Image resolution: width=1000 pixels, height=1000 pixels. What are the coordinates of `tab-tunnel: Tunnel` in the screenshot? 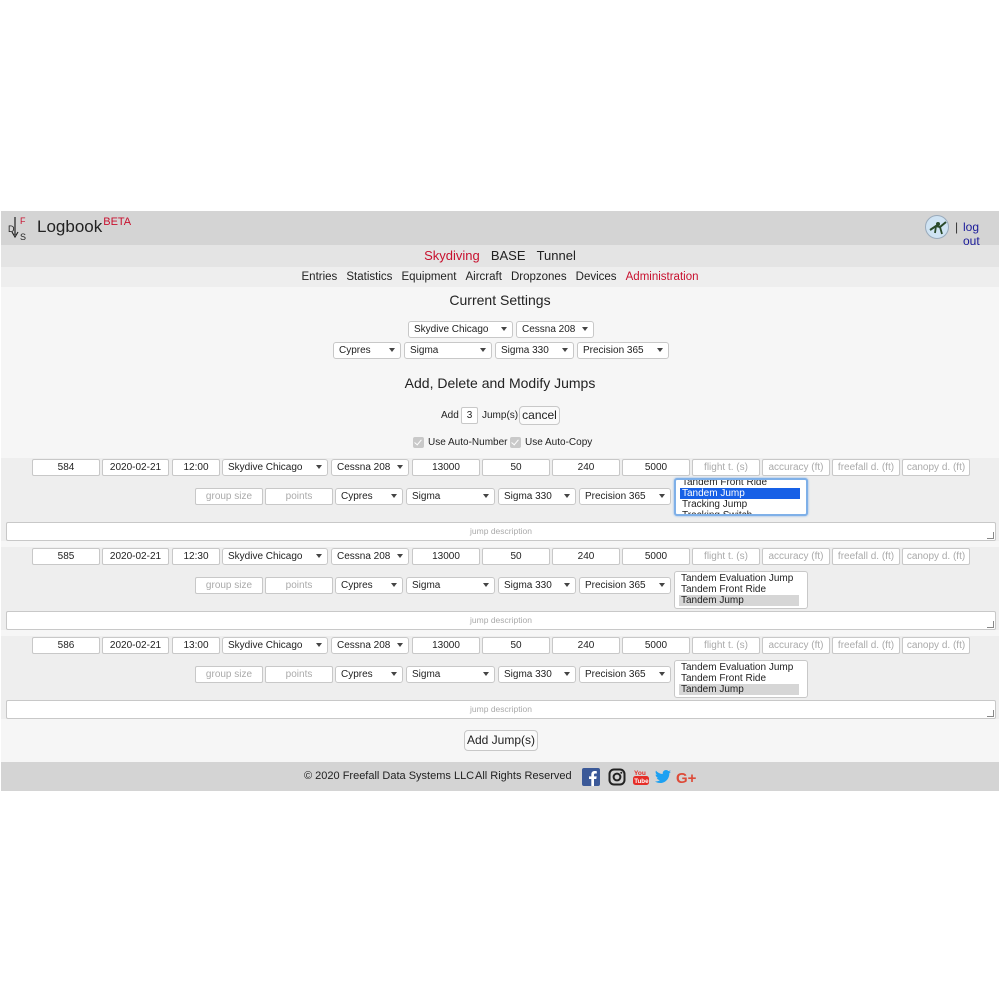 It's located at (556, 256).